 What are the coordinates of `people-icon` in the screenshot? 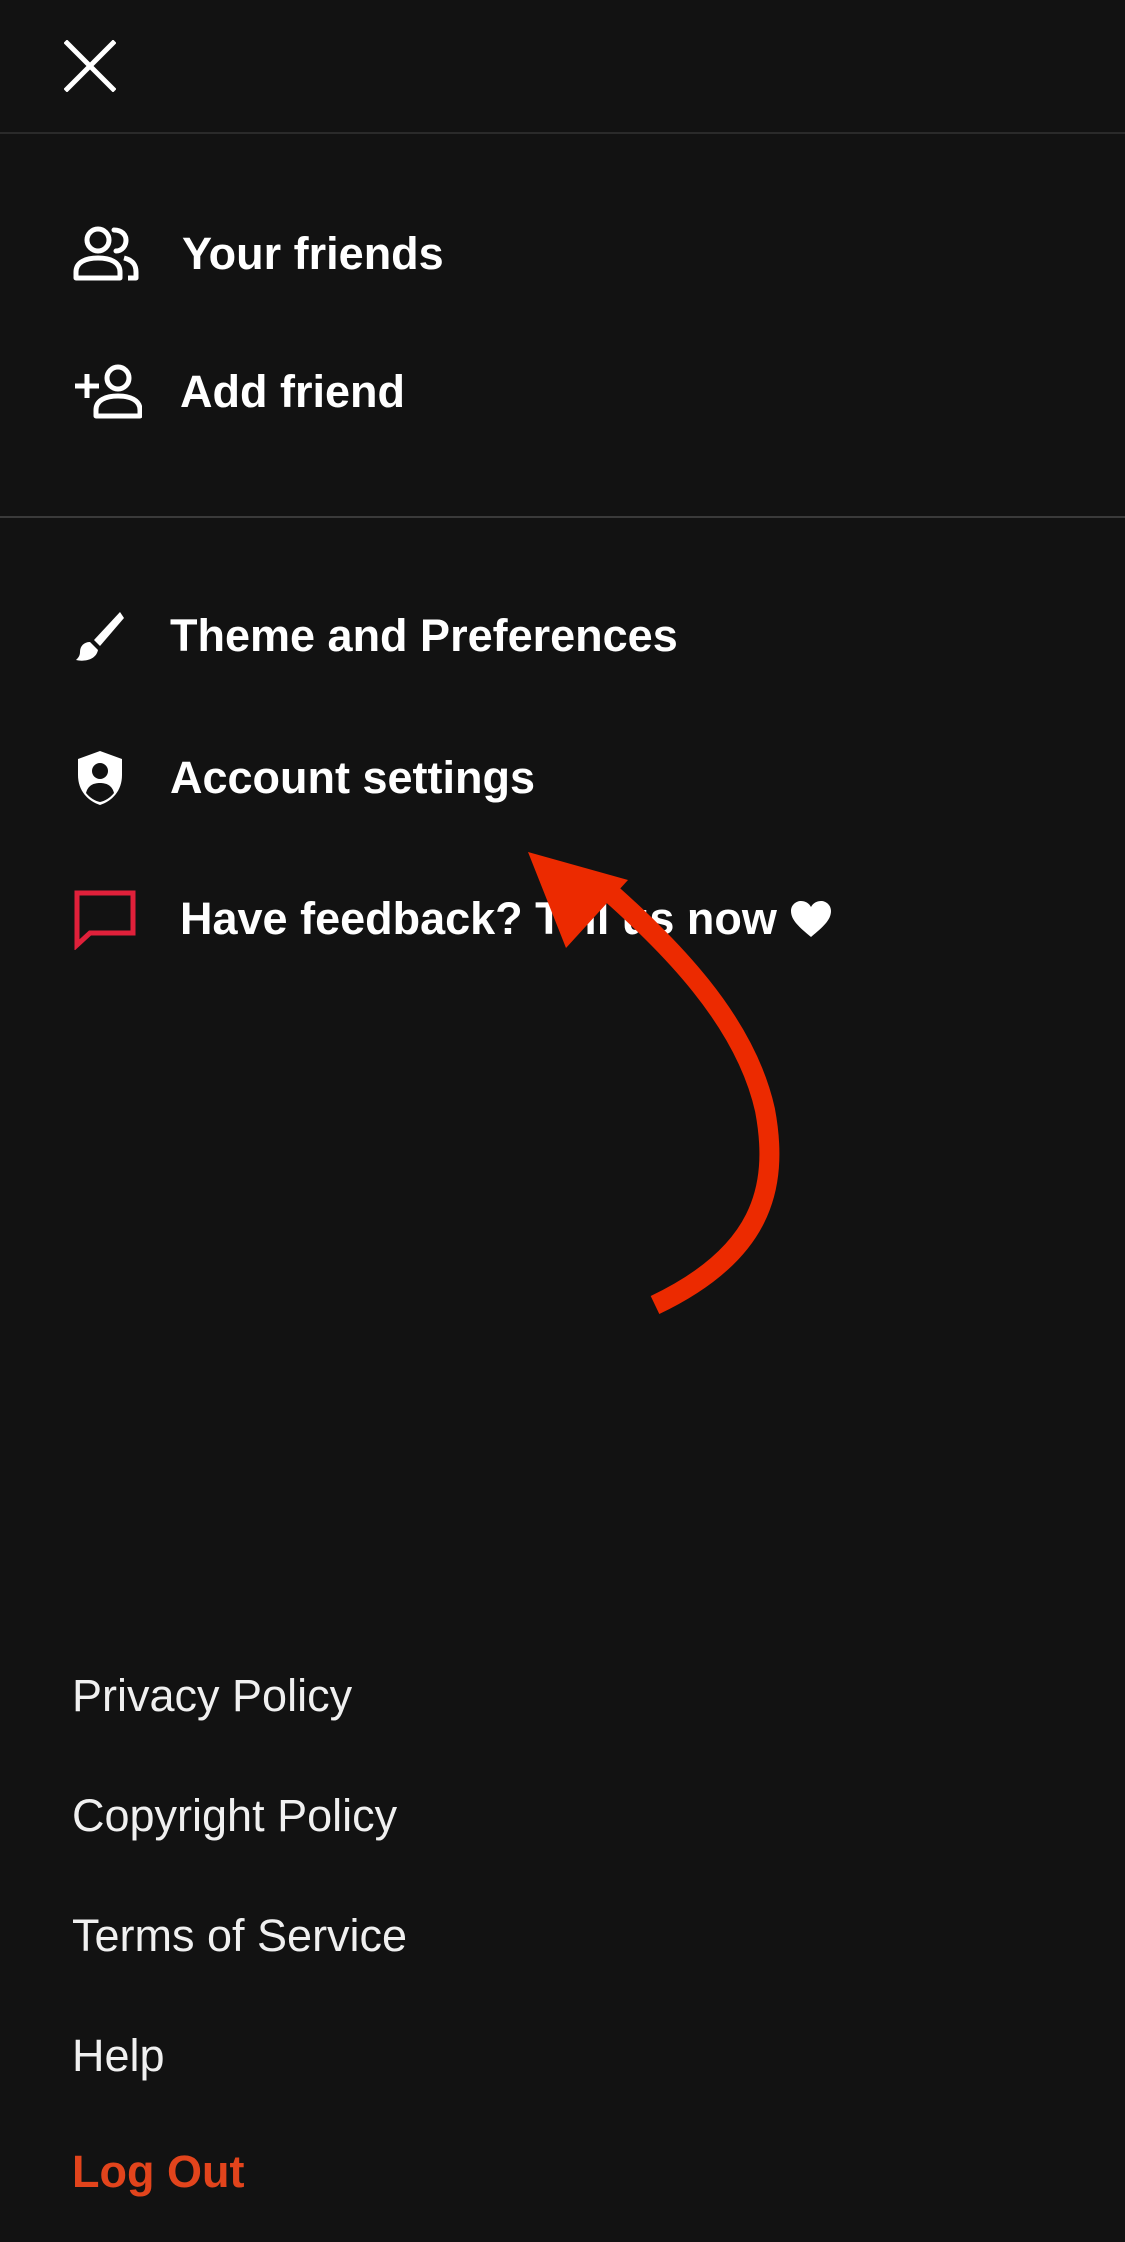 It's located at (106, 254).